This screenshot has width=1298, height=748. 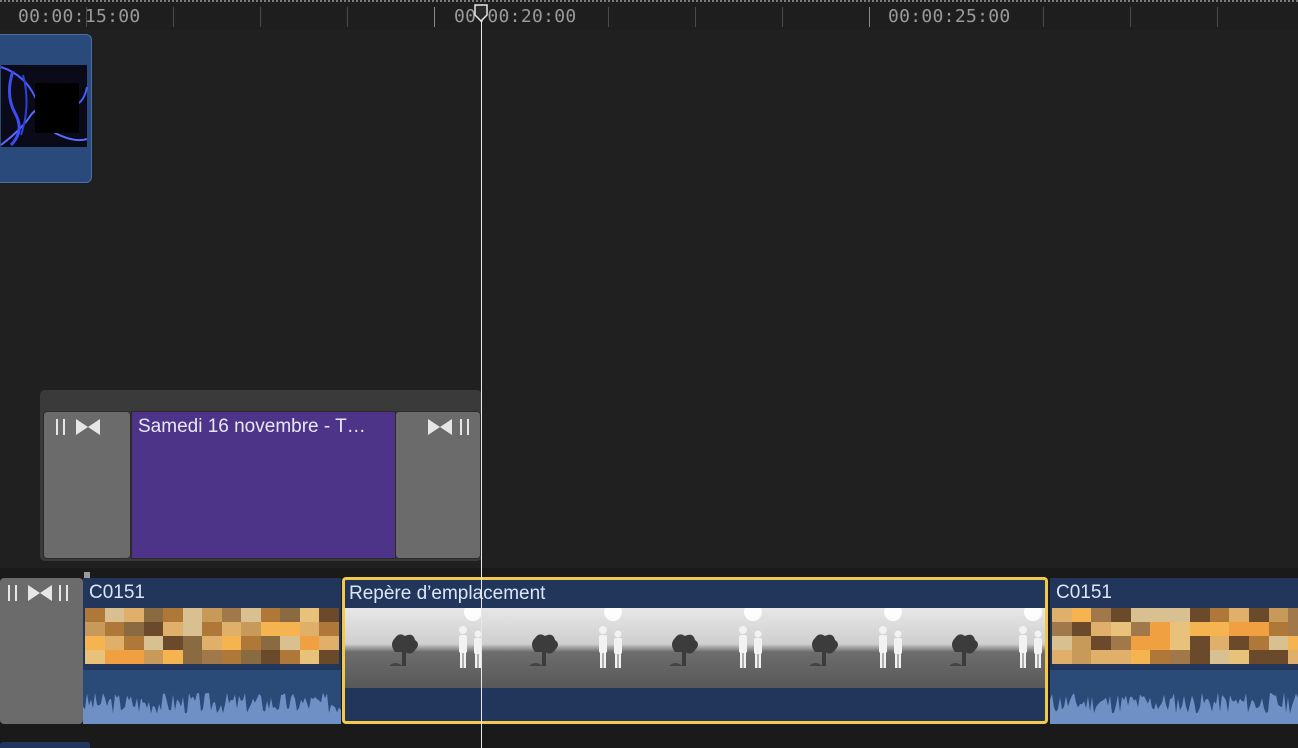 I want to click on ruler-range-indicator, so click(x=649, y=1).